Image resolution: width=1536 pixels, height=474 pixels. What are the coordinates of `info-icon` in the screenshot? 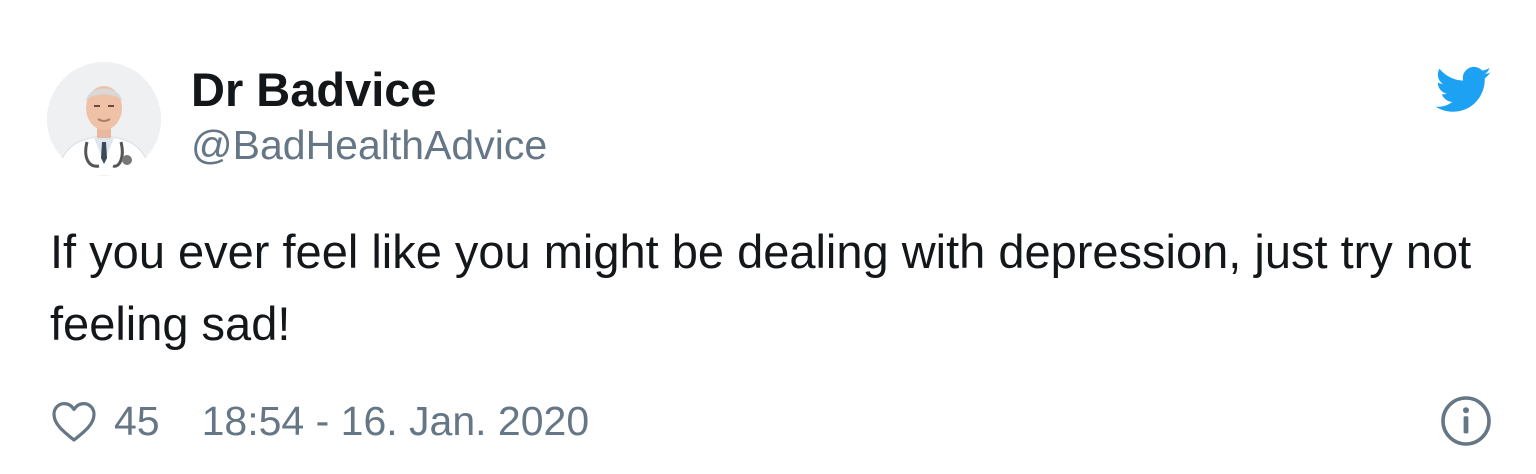 It's located at (1466, 421).